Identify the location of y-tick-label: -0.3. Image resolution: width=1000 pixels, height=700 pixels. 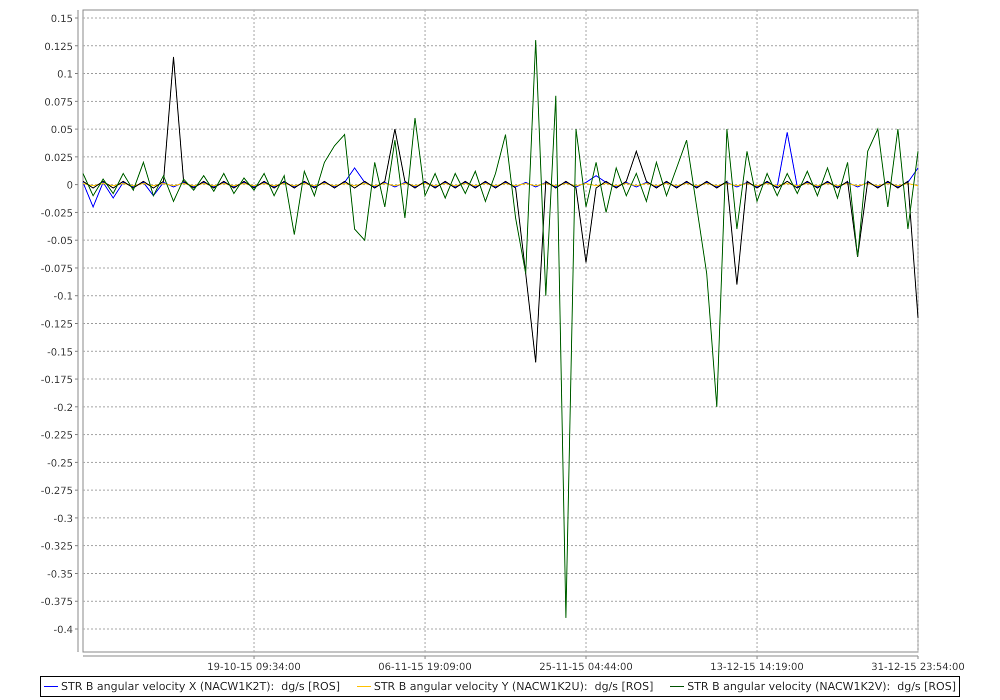
(63, 519).